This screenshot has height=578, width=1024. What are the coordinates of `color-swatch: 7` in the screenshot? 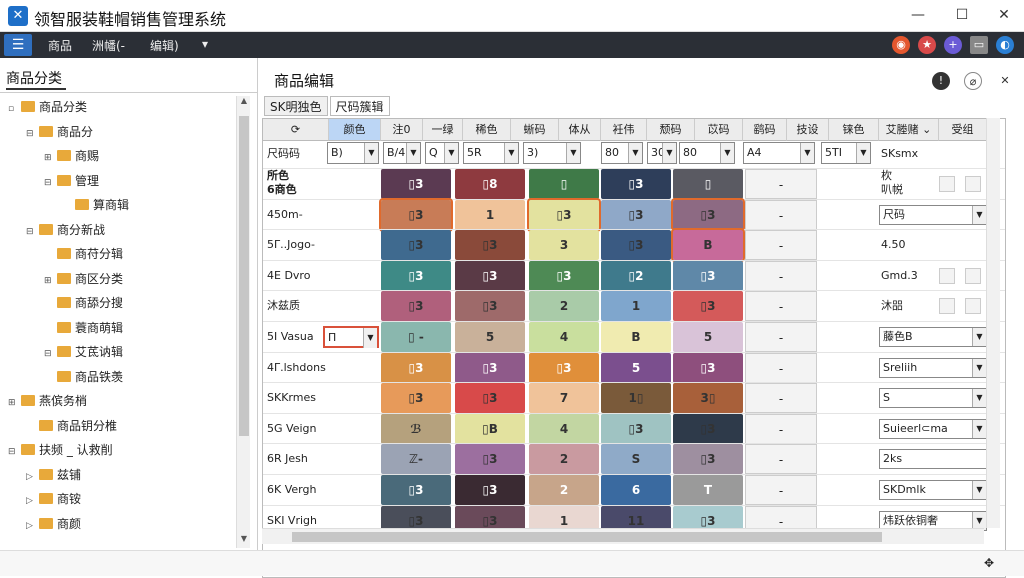 It's located at (564, 398).